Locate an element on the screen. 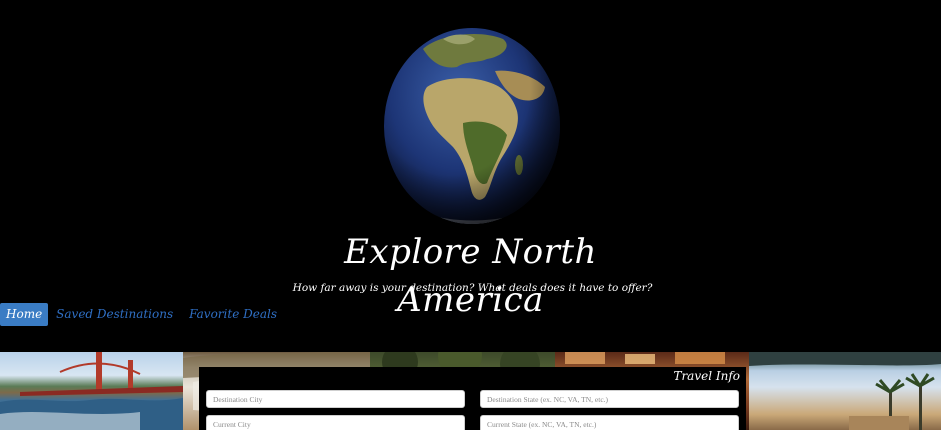 The width and height of the screenshot is (941, 430). travel-info-panel: Travel Info is located at coordinates (472, 398).